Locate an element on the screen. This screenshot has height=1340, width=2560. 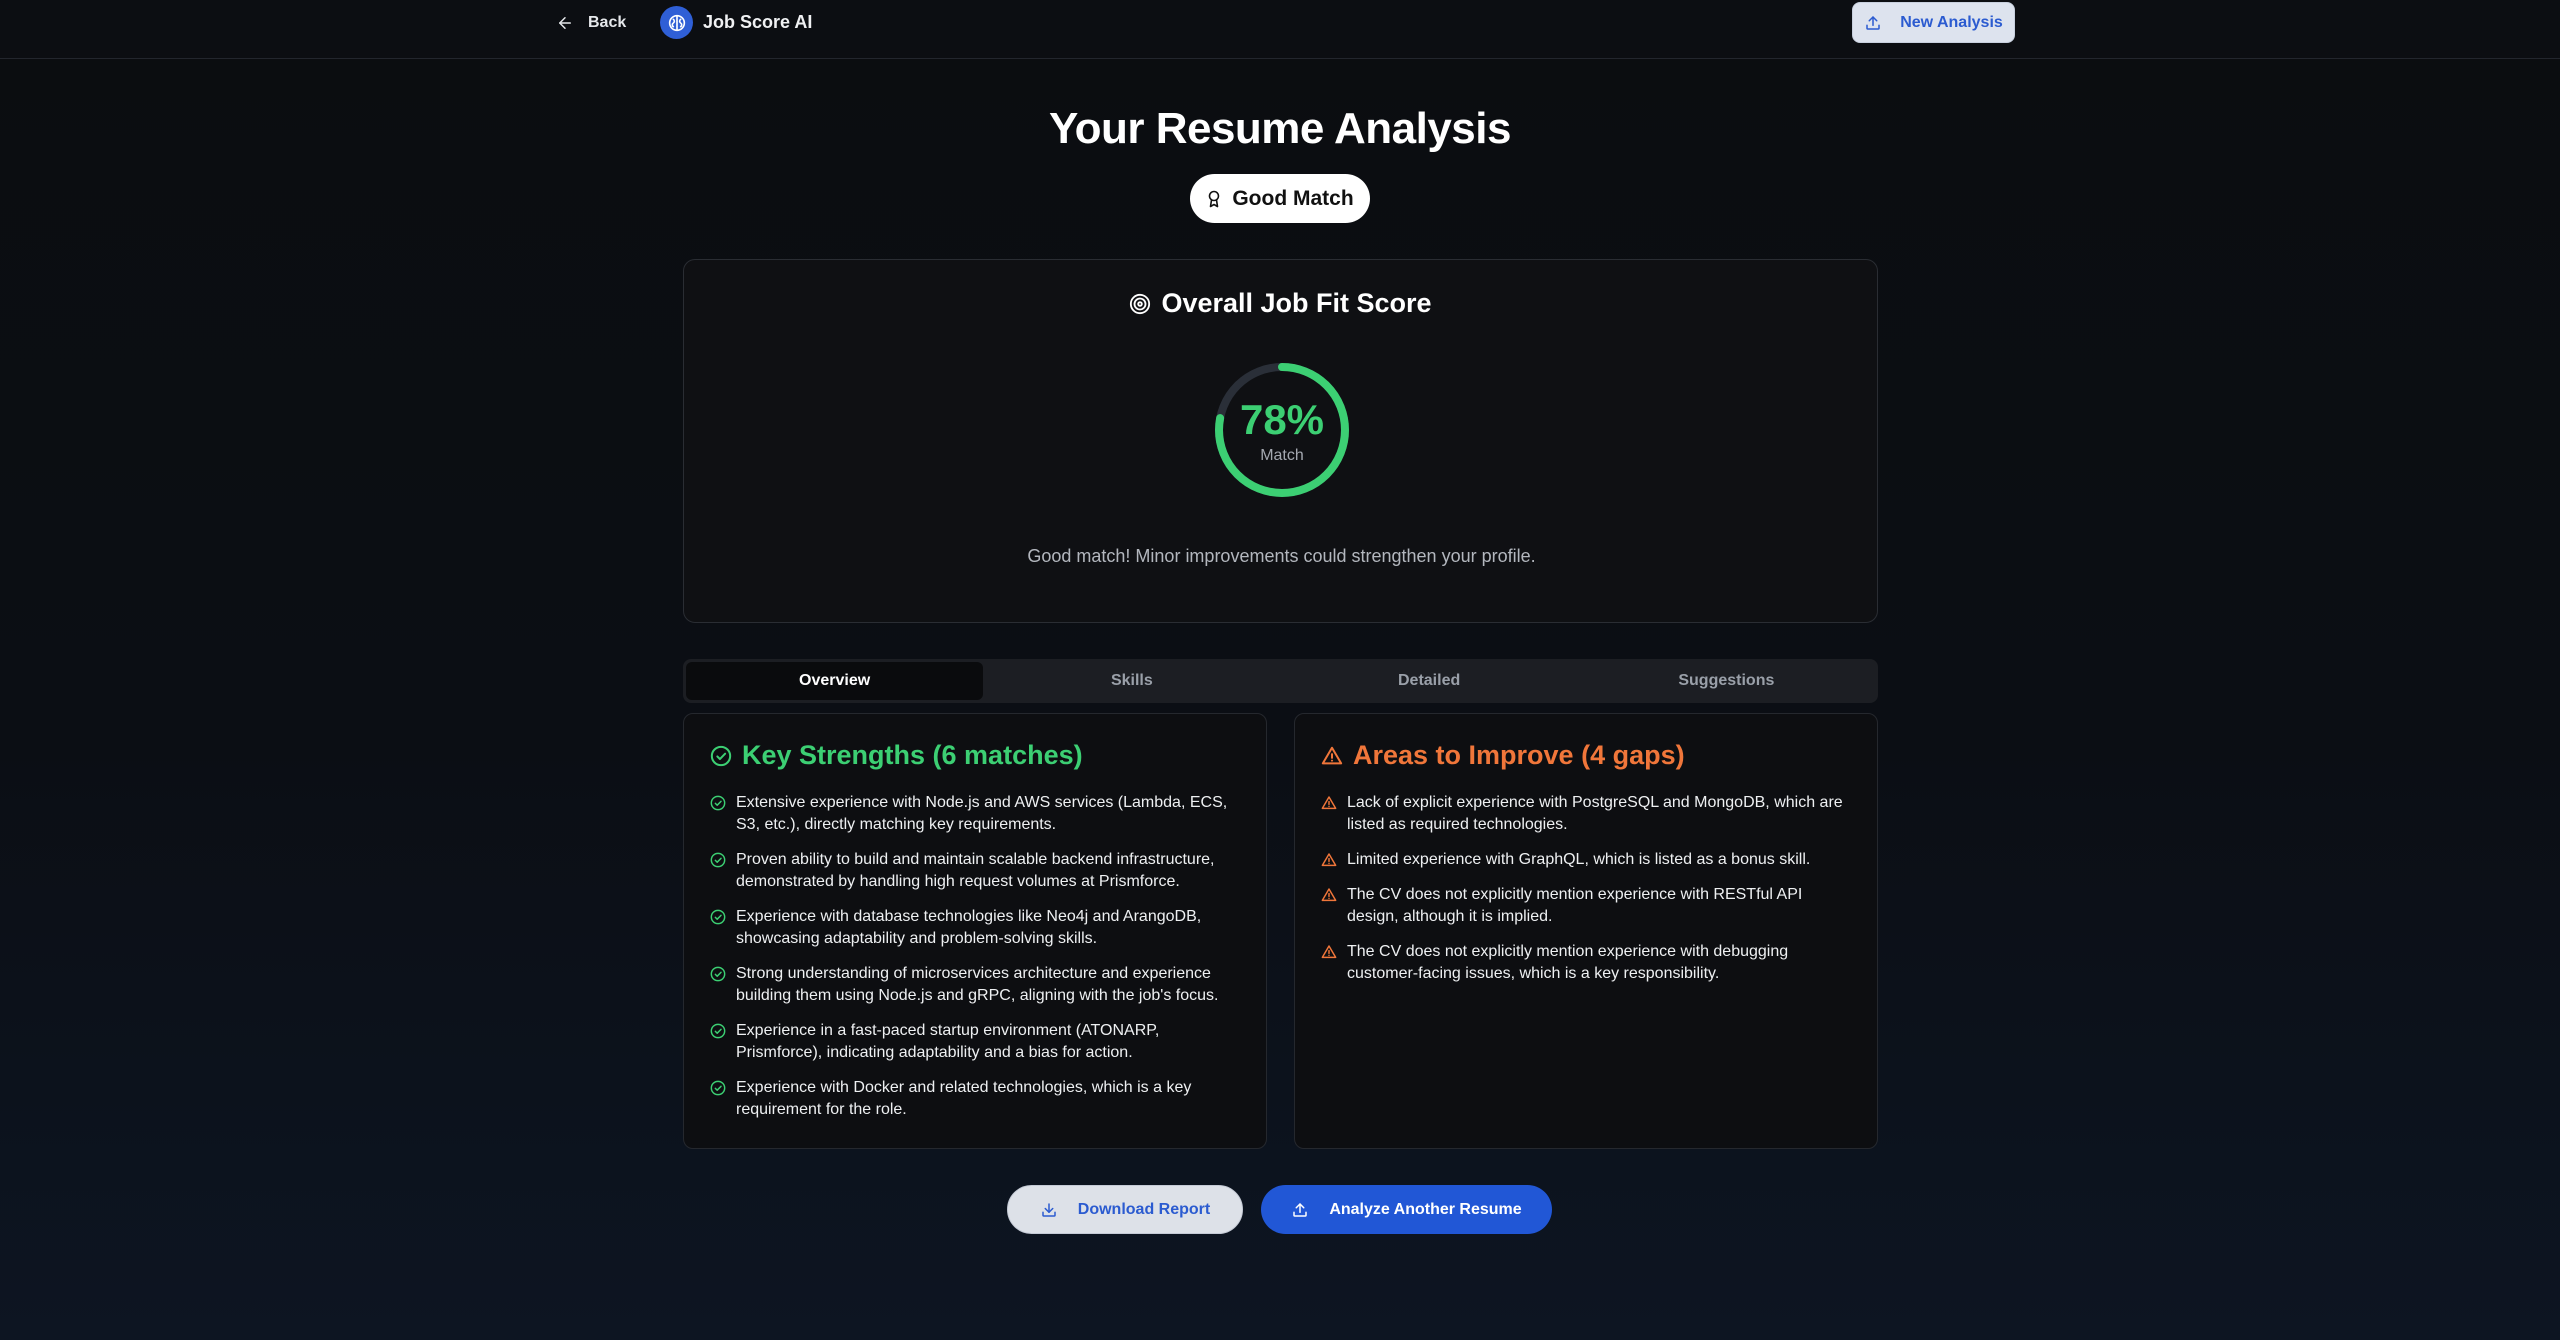
tab-suggestions: Suggestions is located at coordinates (1726, 681).